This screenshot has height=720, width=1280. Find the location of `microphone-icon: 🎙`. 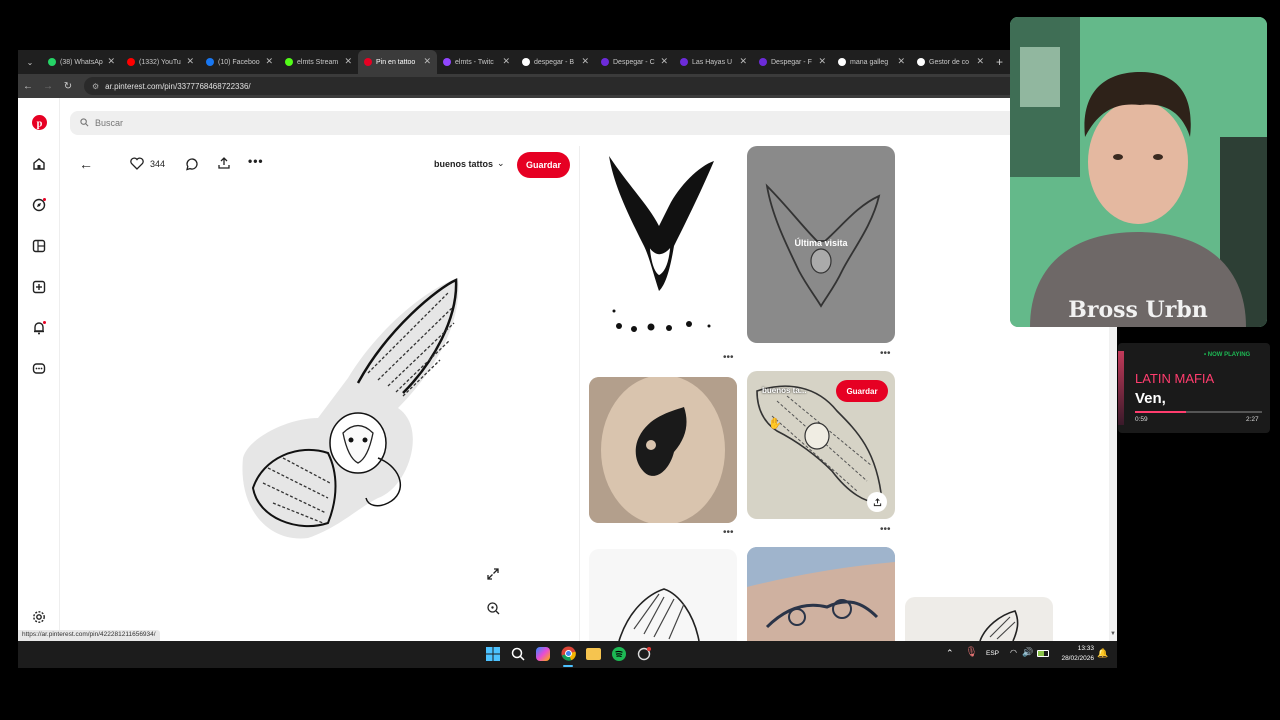

microphone-icon: 🎙 is located at coordinates (971, 652).